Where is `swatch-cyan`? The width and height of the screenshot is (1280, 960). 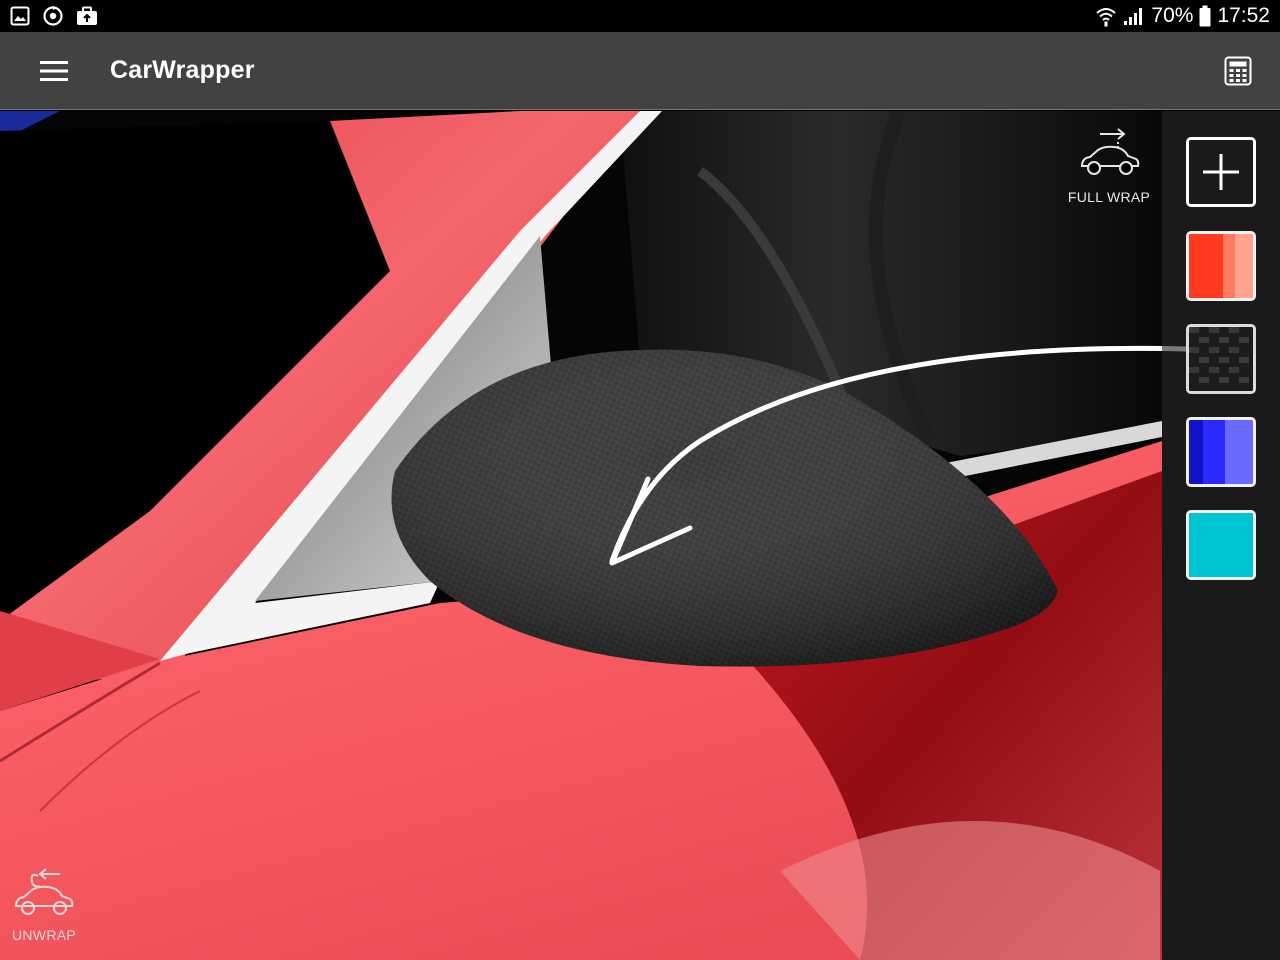
swatch-cyan is located at coordinates (1221, 545).